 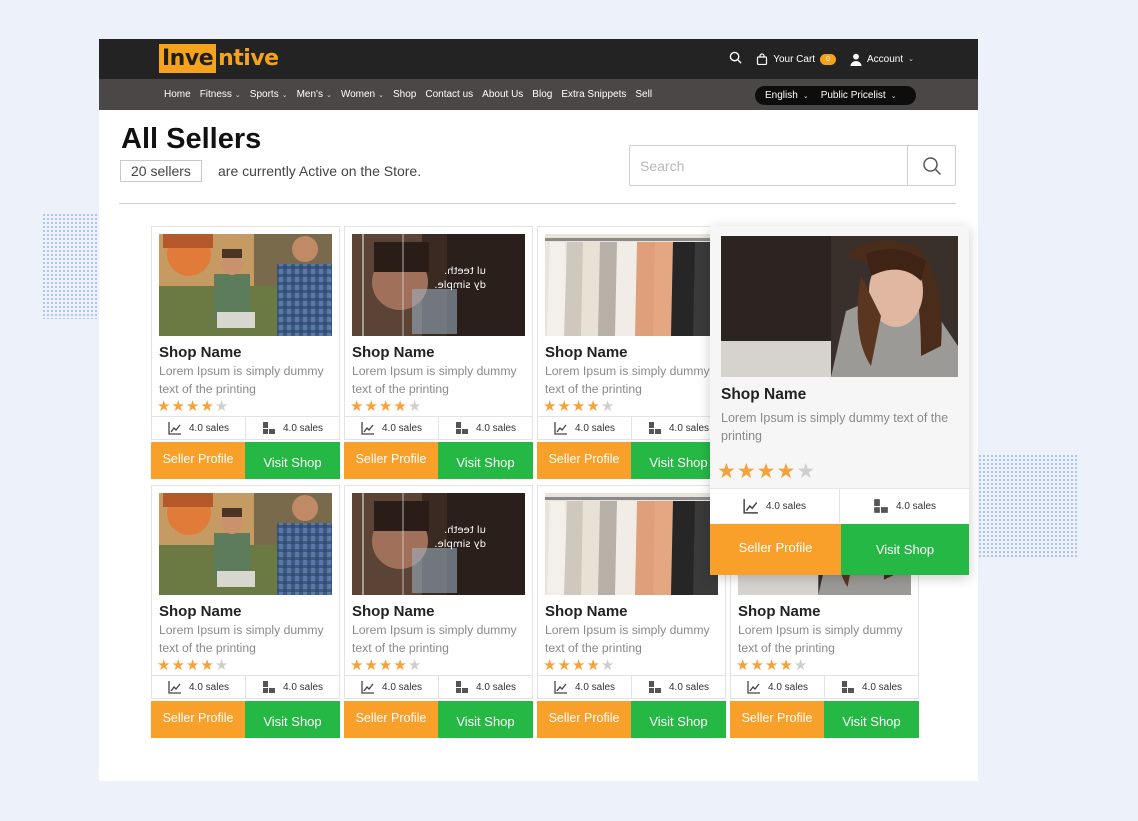 I want to click on logo-part-2: ntive, so click(x=248, y=58).